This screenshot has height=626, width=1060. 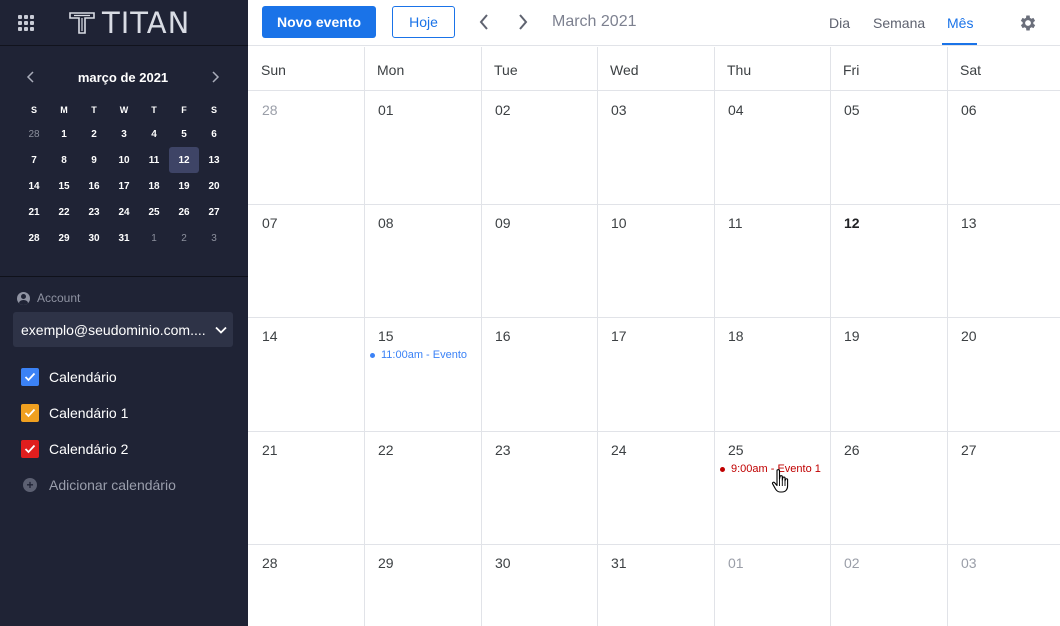 What do you see at coordinates (214, 134) in the screenshot?
I see `mini-day: 6` at bounding box center [214, 134].